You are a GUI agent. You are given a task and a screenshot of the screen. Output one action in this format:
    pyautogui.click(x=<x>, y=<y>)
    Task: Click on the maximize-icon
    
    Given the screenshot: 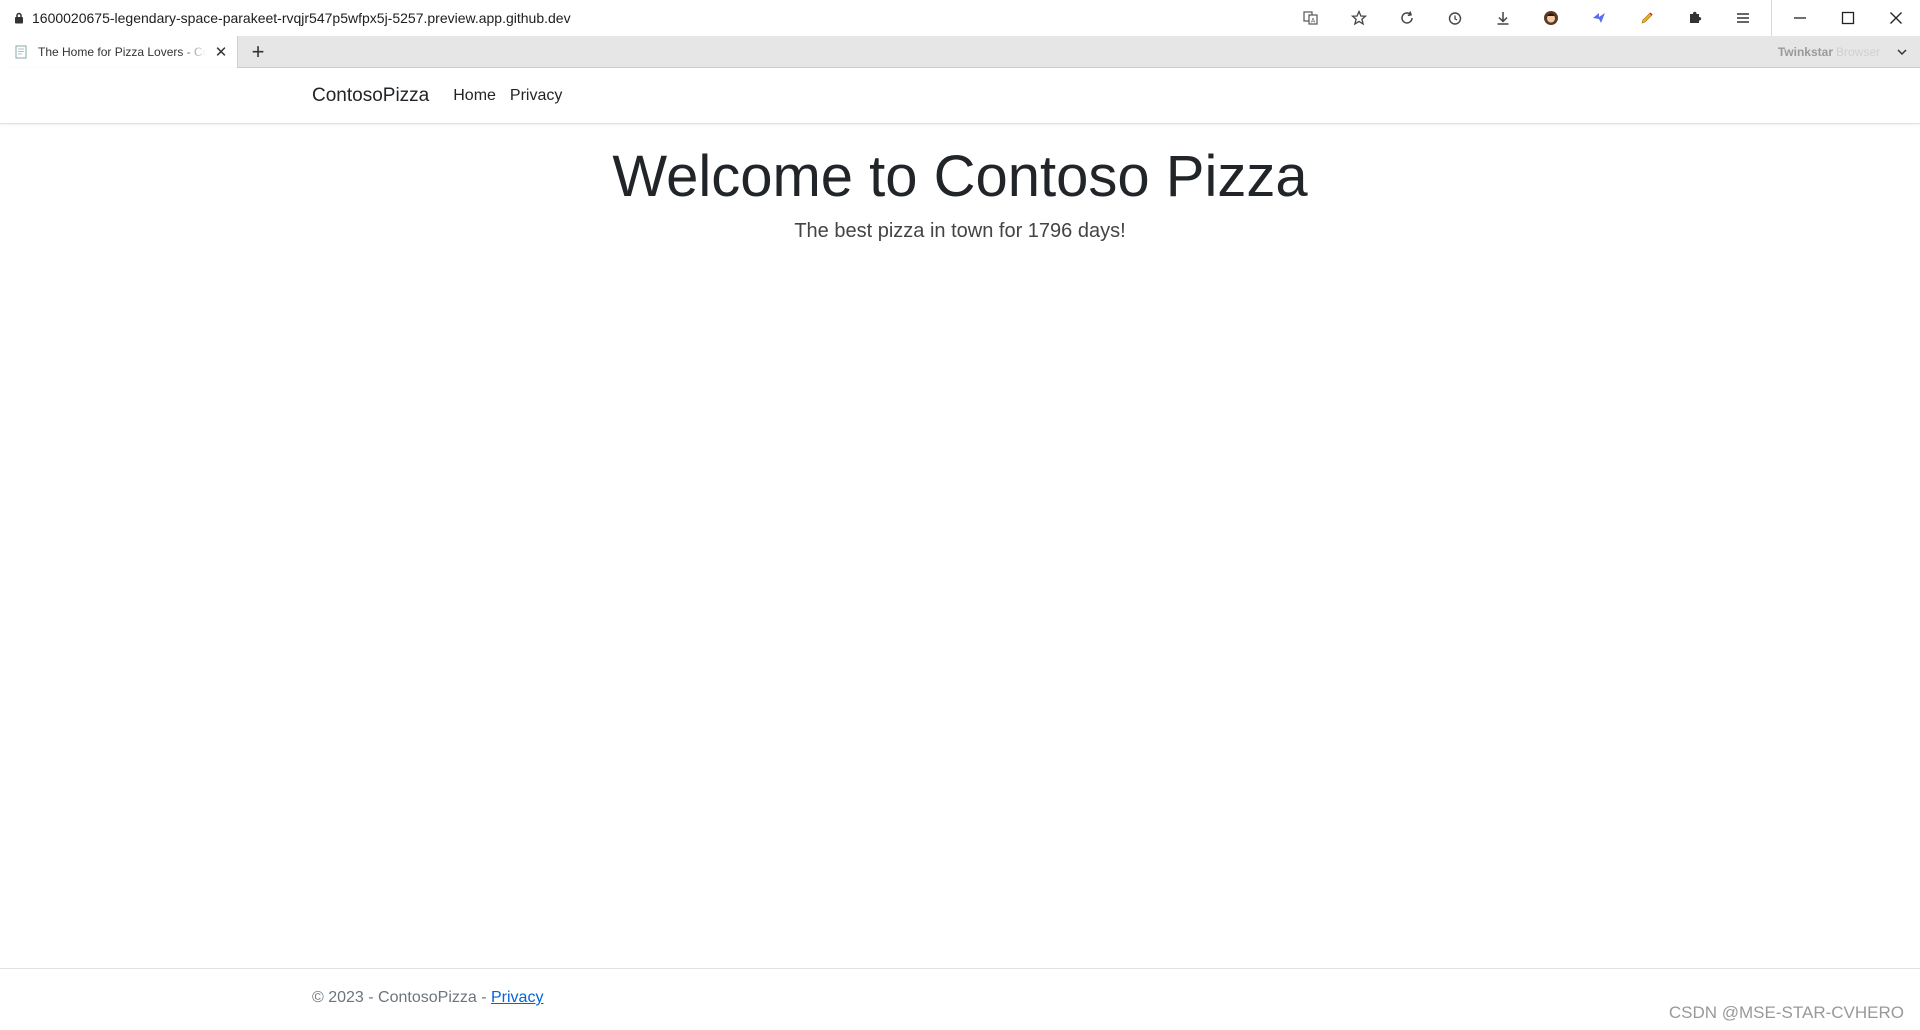 What is the action you would take?
    pyautogui.click(x=1848, y=18)
    